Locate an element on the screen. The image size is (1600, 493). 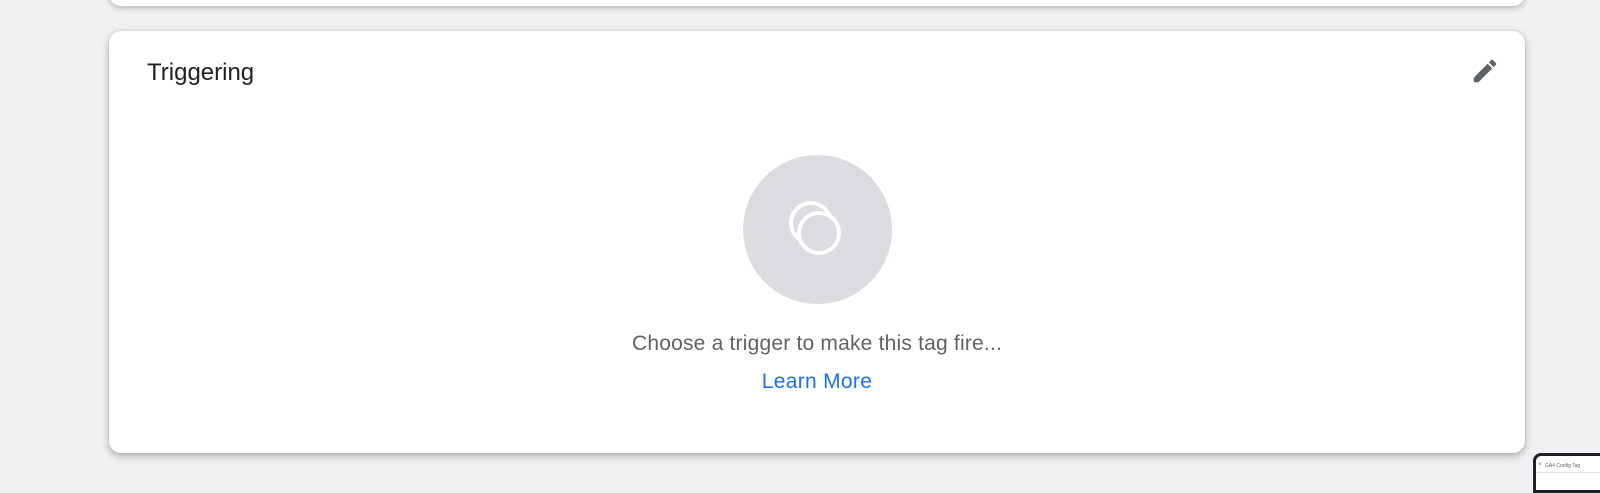
close-icon: × is located at coordinates (1540, 465).